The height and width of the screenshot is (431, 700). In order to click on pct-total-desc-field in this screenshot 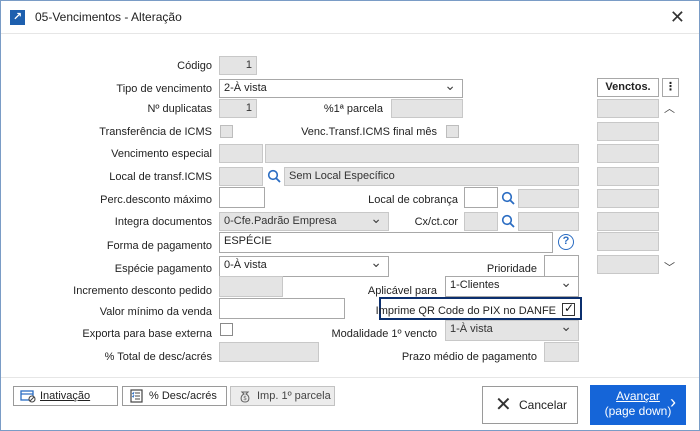, I will do `click(269, 352)`.